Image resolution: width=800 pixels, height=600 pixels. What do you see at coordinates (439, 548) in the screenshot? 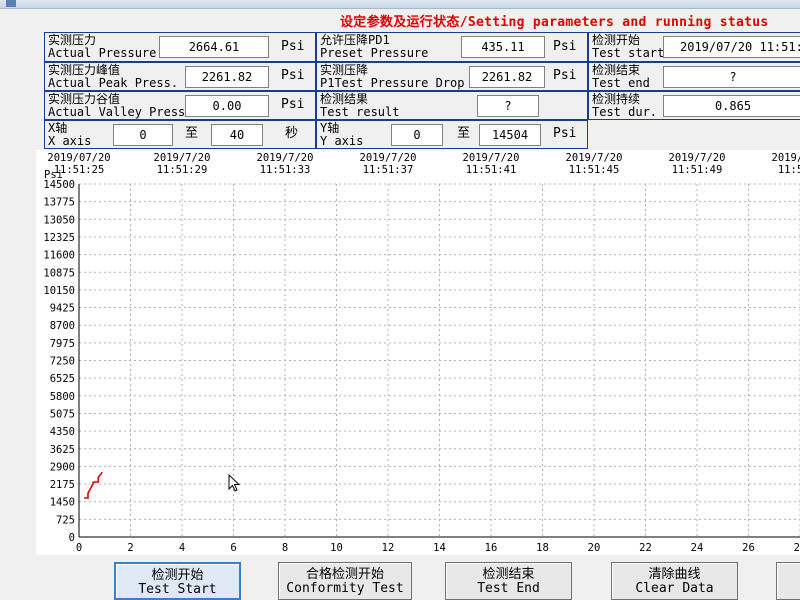
I see `x-tick-label: 14` at bounding box center [439, 548].